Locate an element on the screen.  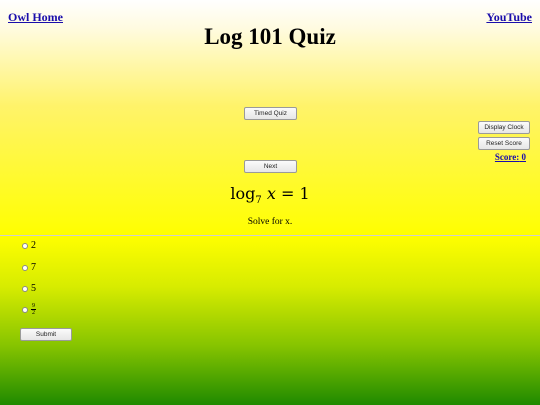
reset-score-button: Reset Score is located at coordinates (504, 143).